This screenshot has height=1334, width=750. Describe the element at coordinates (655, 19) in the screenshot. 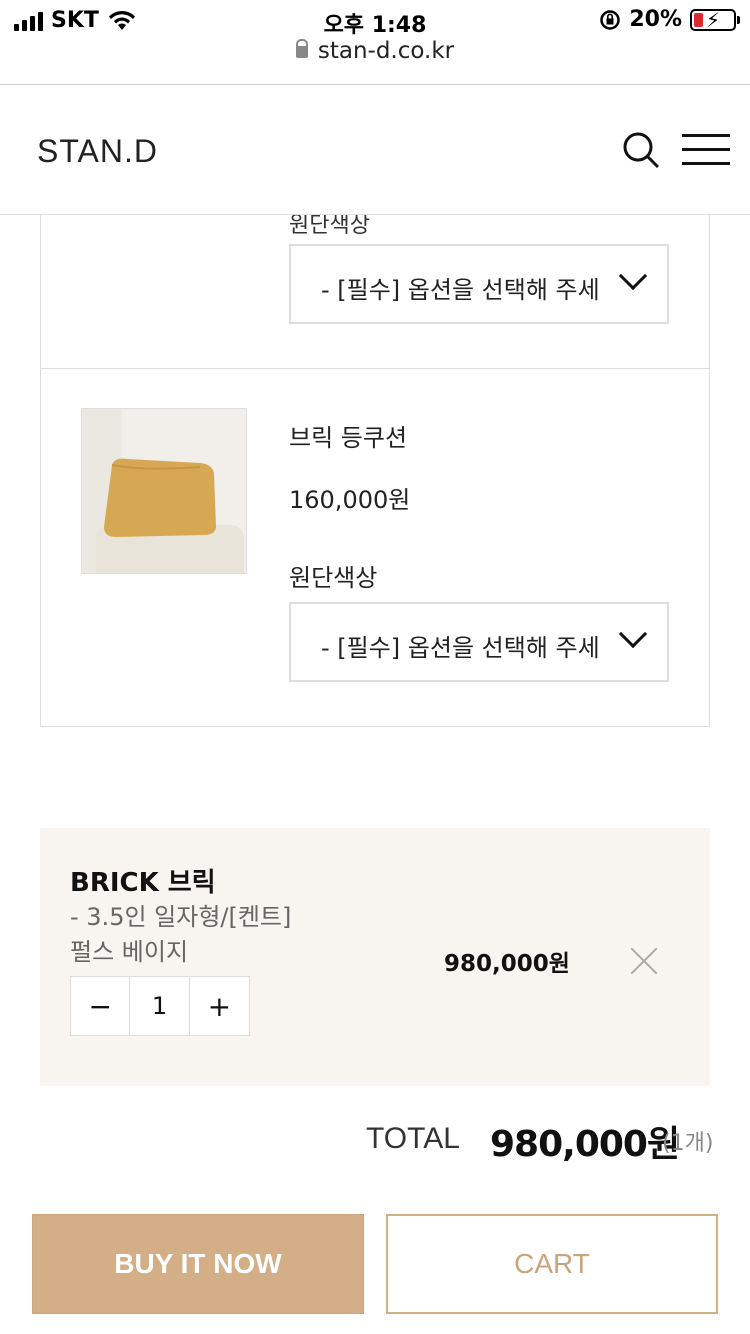

I see `battery-percent: 20%` at that location.